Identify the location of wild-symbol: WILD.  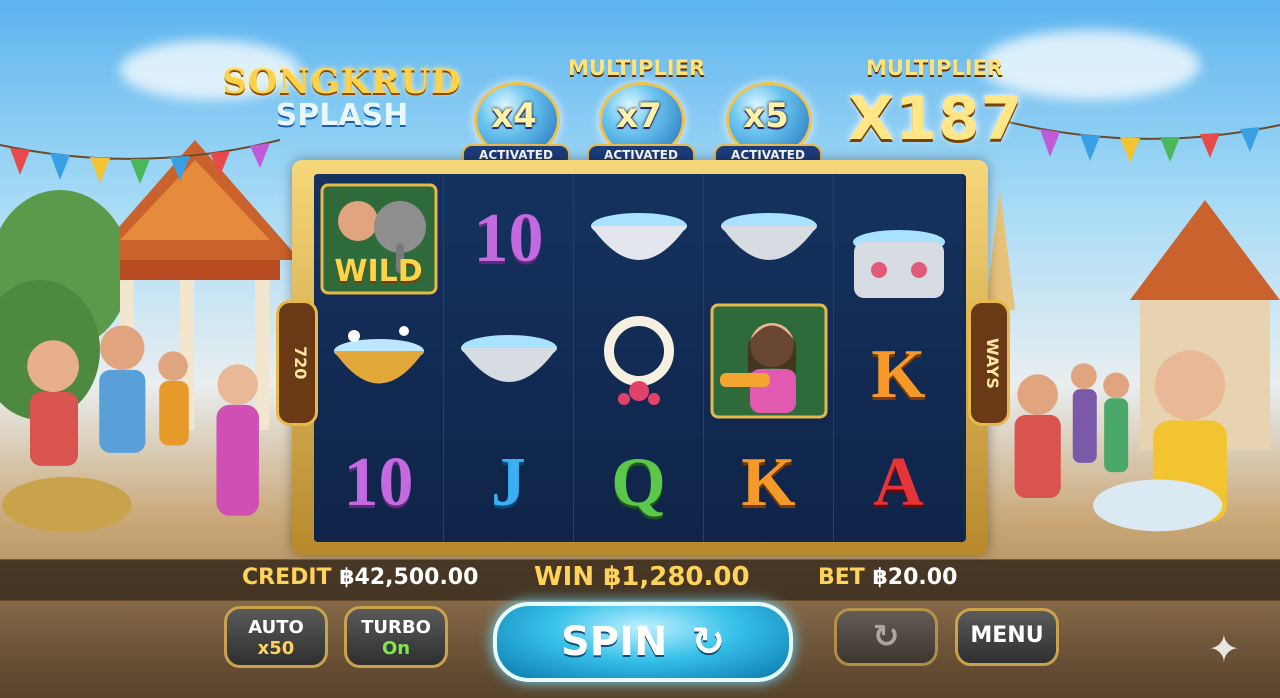
(378, 239).